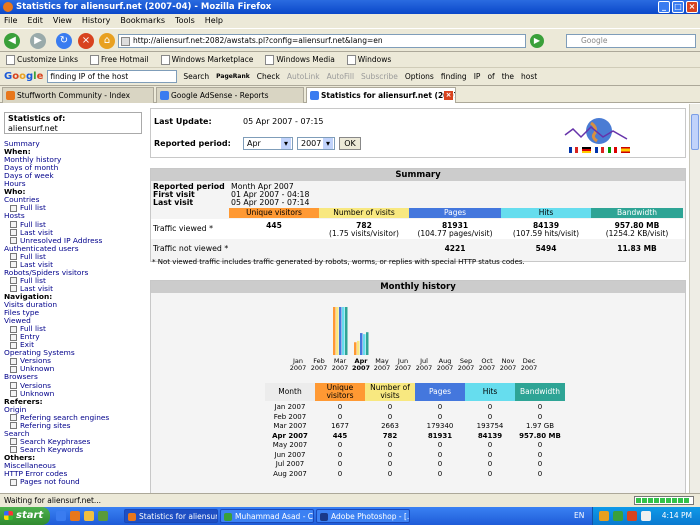  What do you see at coordinates (214, 21) in the screenshot?
I see `menu-help: Help` at bounding box center [214, 21].